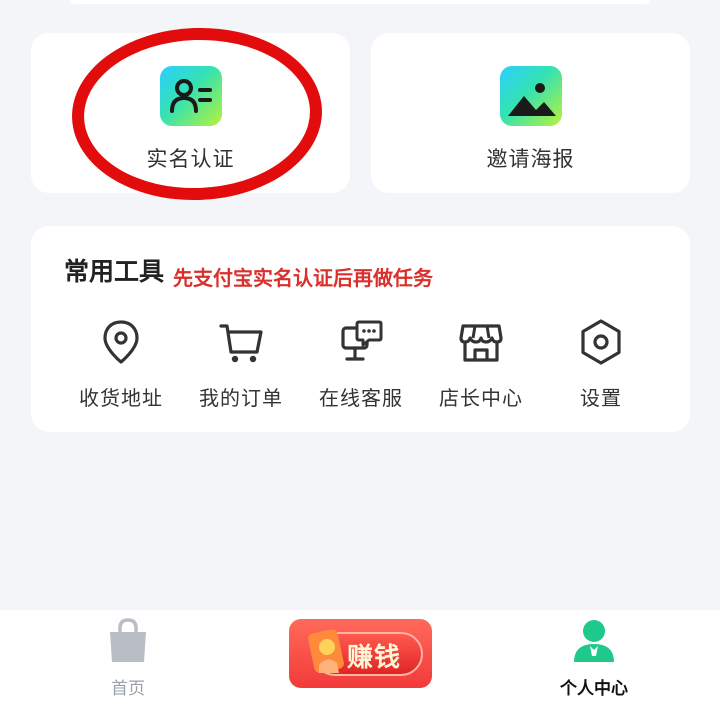 This screenshot has width=720, height=712. Describe the element at coordinates (241, 343) in the screenshot. I see `shopping-cart-icon` at that location.